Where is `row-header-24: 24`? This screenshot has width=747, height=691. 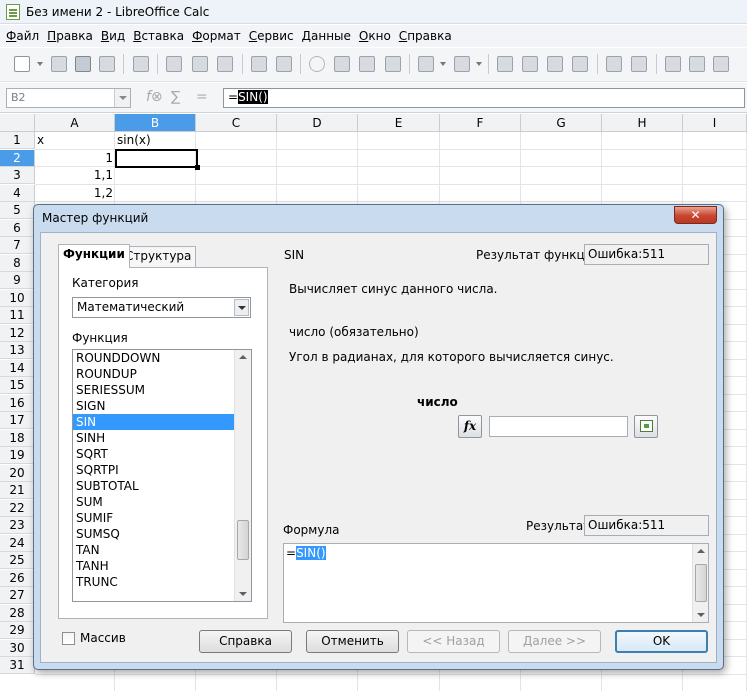
row-header-24: 24 is located at coordinates (17, 543).